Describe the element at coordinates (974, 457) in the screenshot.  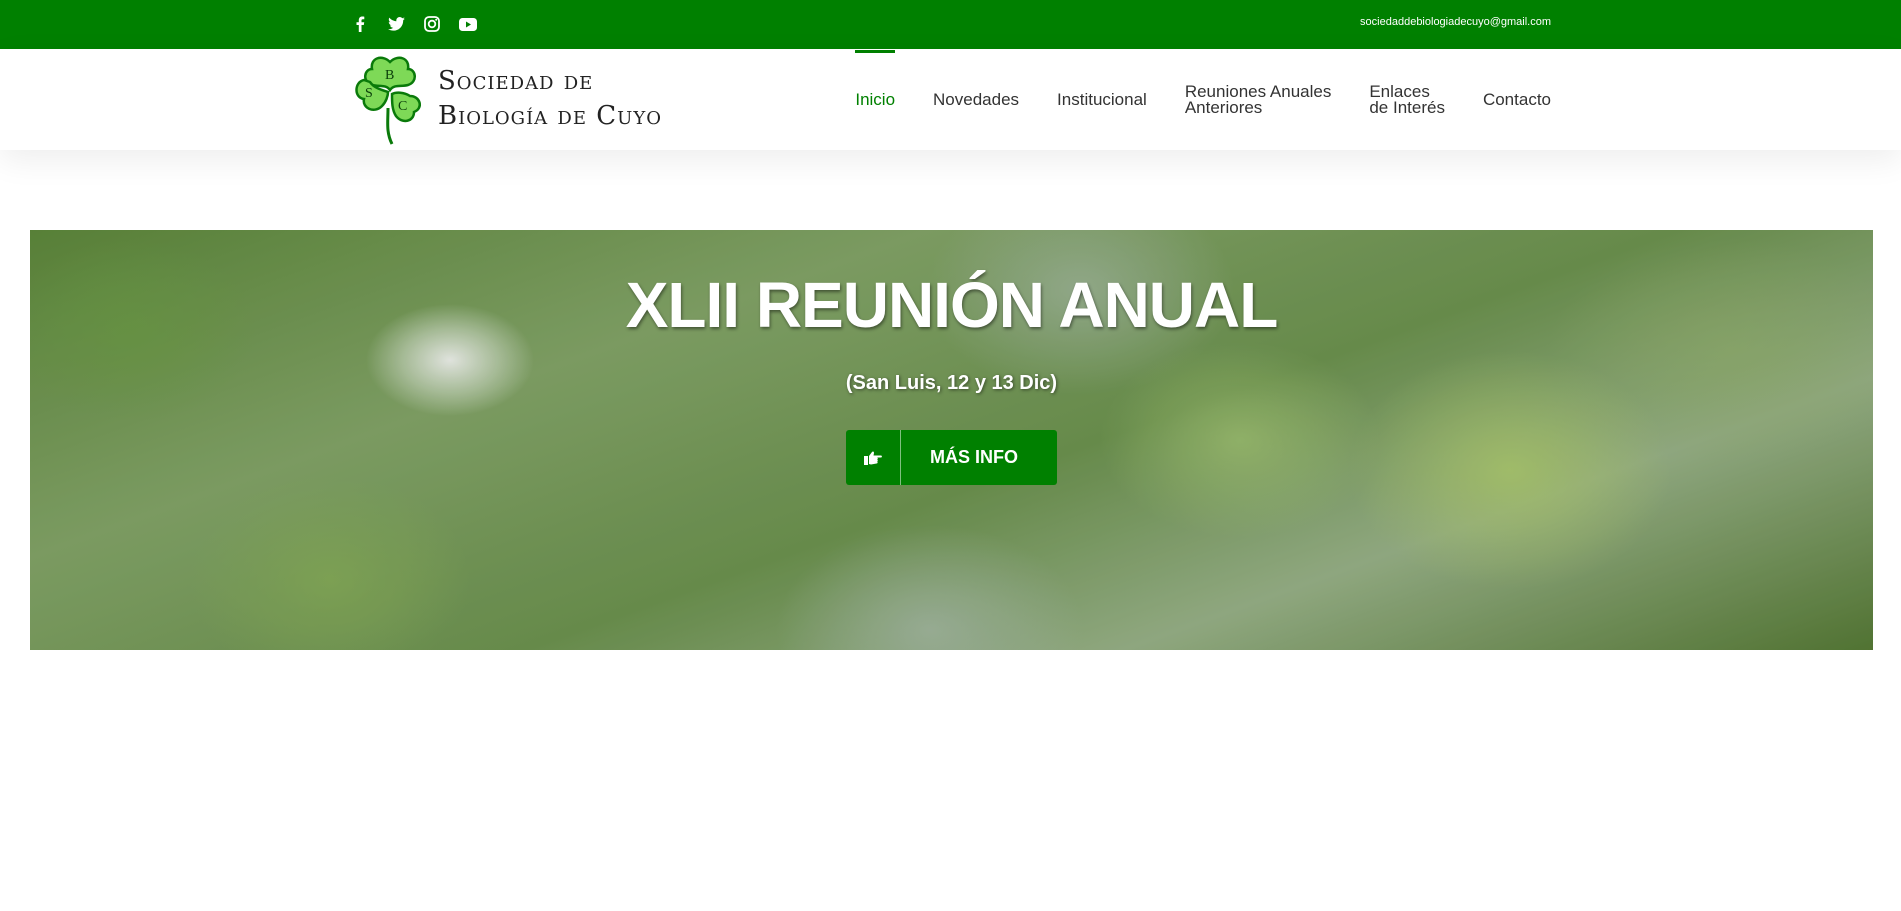
I see `mas-info-label: MÁS INFO` at that location.